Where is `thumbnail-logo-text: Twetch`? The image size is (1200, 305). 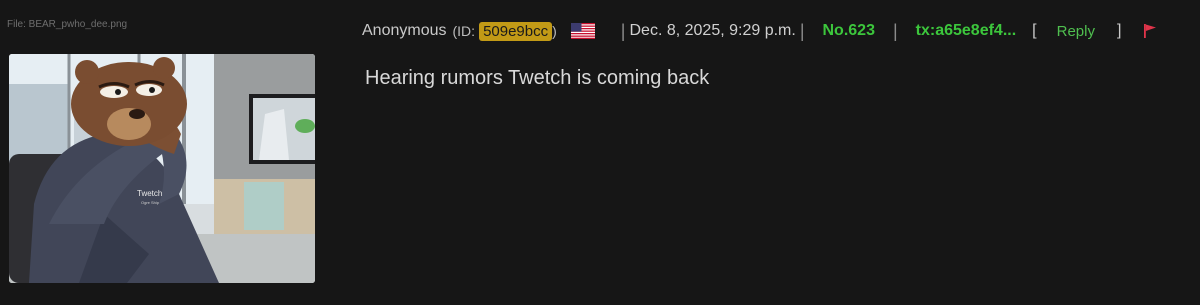
thumbnail-logo-text: Twetch is located at coordinates (149, 193).